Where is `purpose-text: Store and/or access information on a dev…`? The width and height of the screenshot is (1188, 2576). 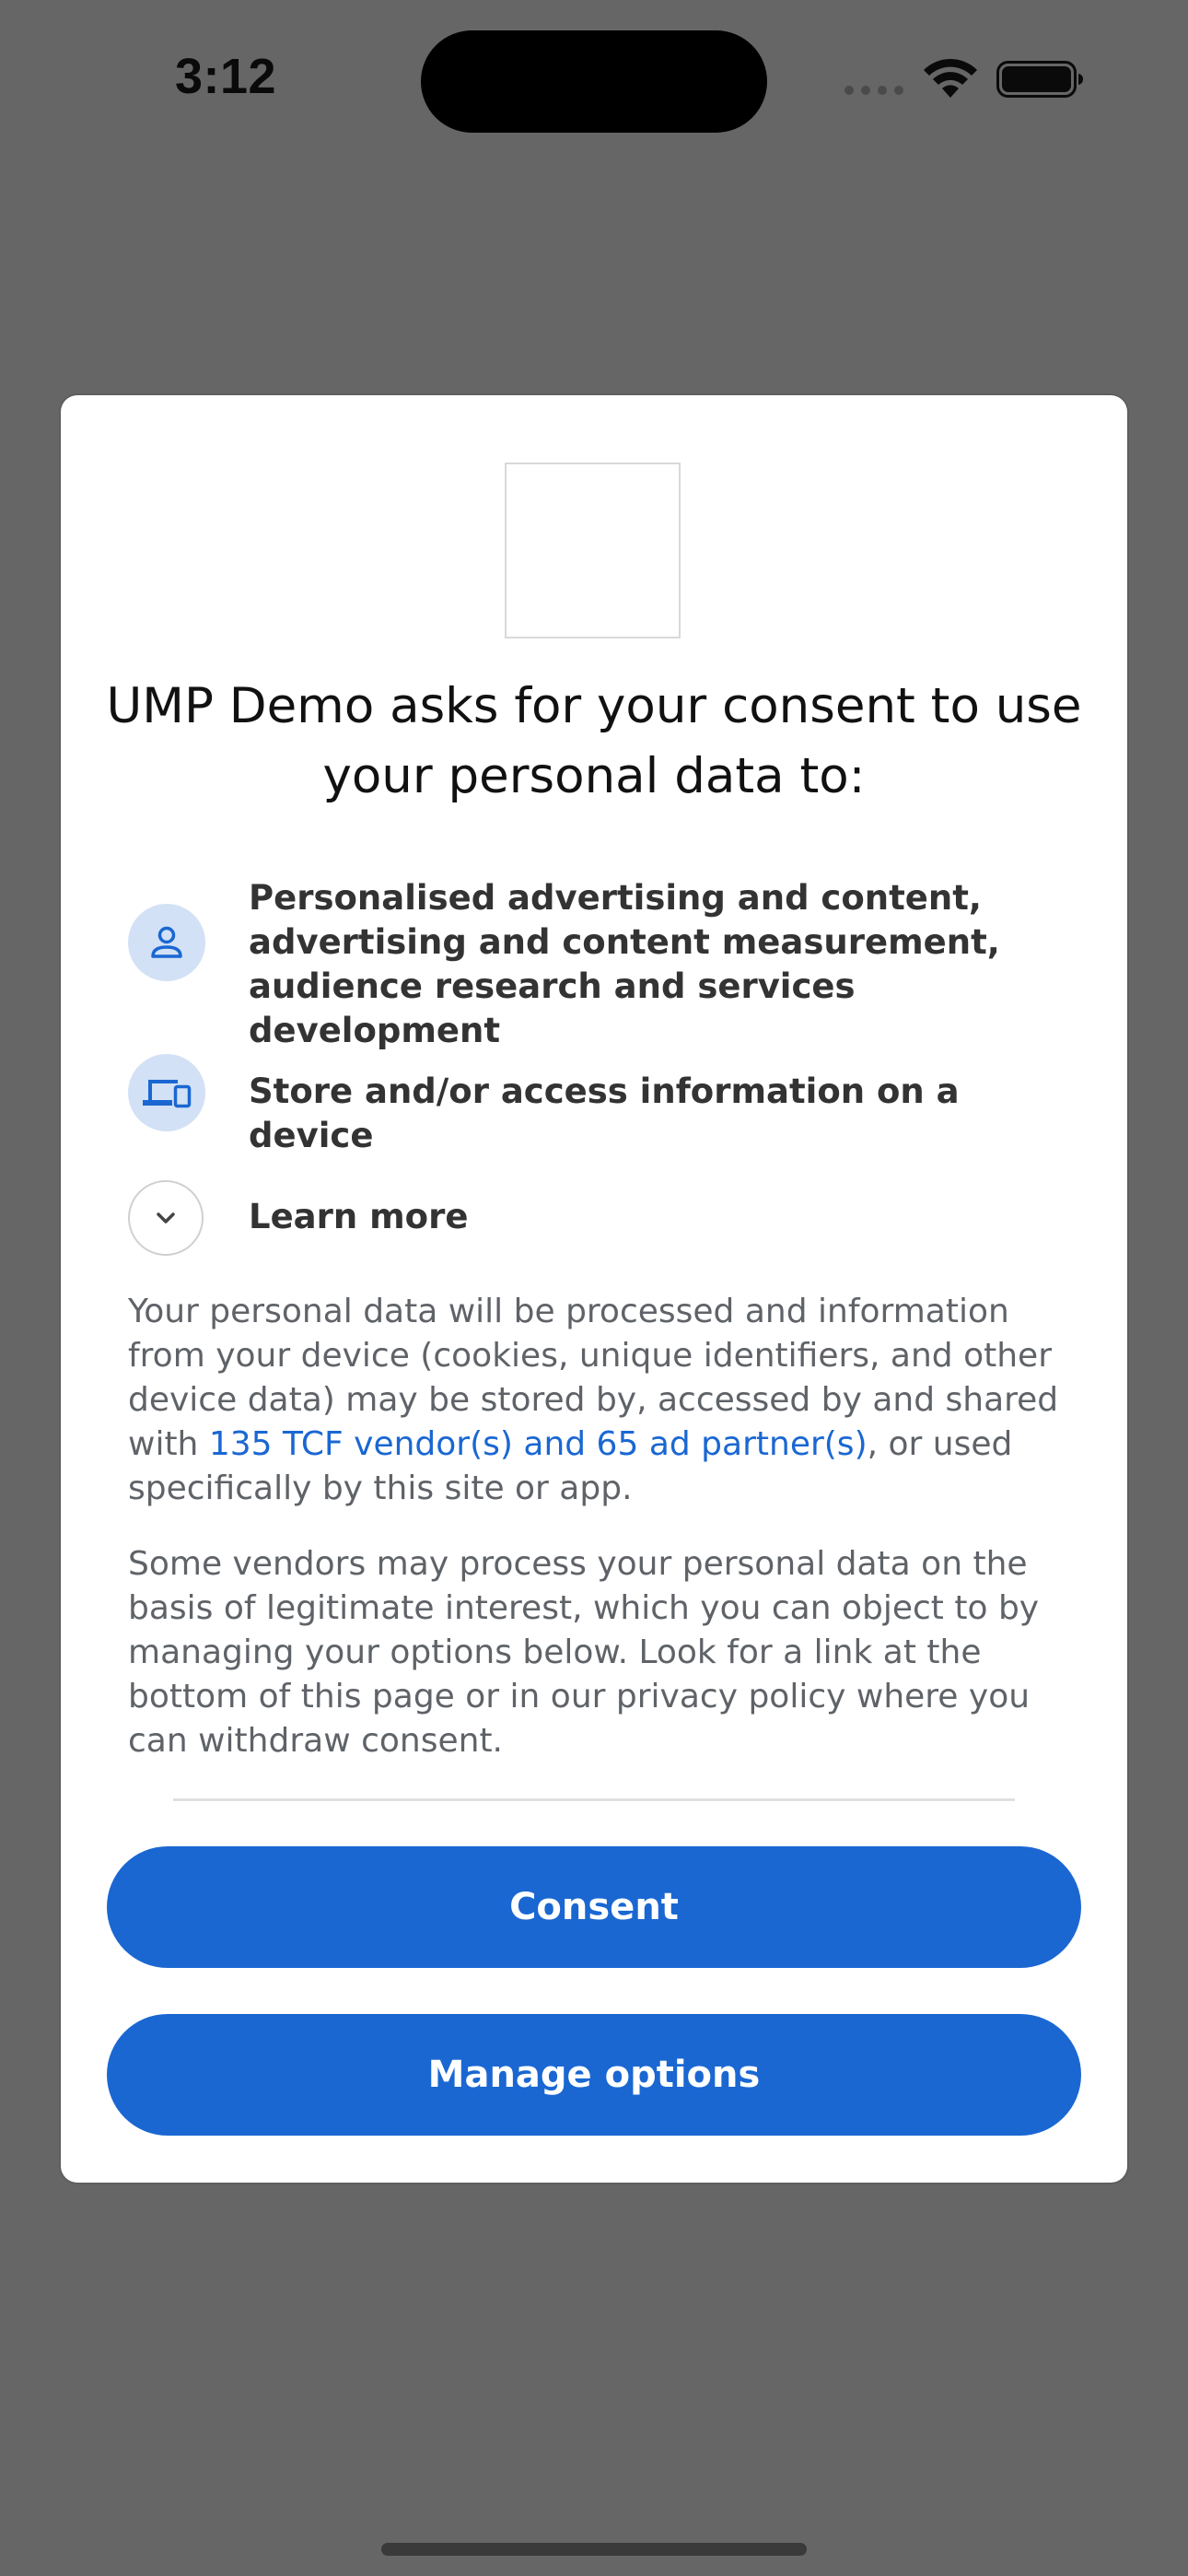
purpose-text: Store and/or access information on a dev… is located at coordinates (604, 1113).